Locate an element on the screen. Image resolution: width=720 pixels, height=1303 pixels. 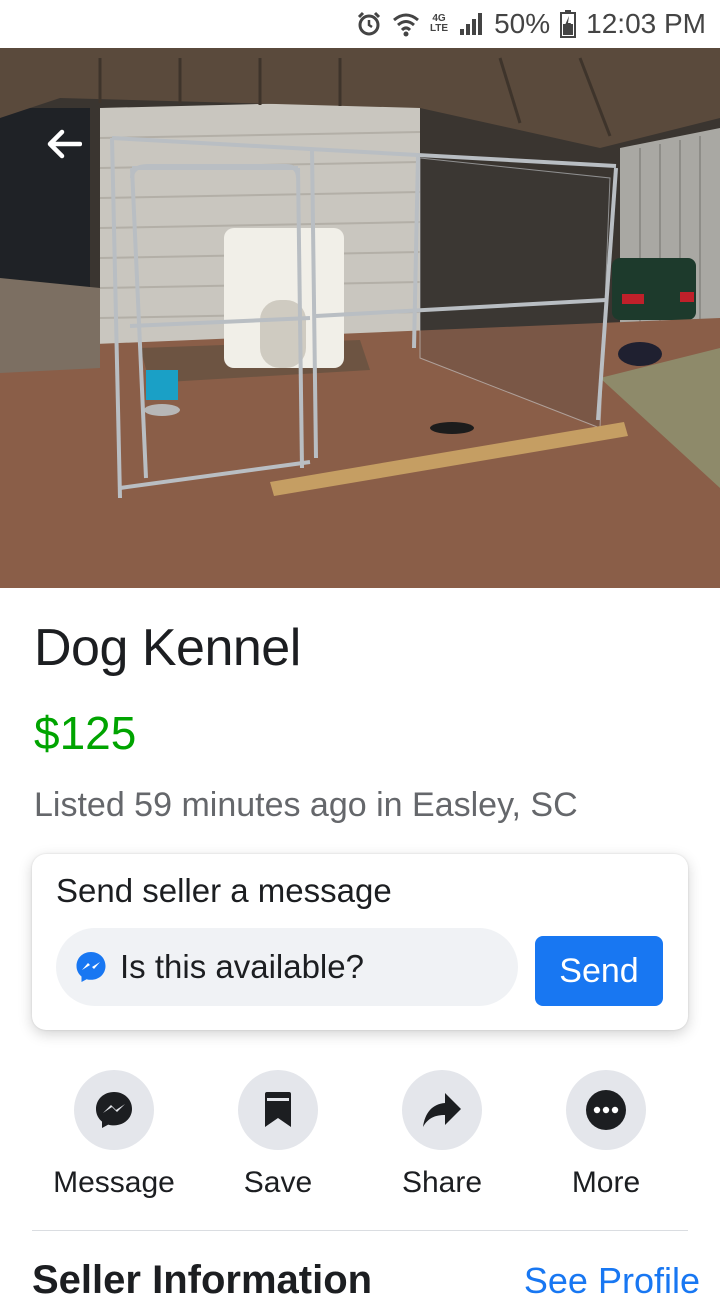
more-dots-icon is located at coordinates (606, 1110).